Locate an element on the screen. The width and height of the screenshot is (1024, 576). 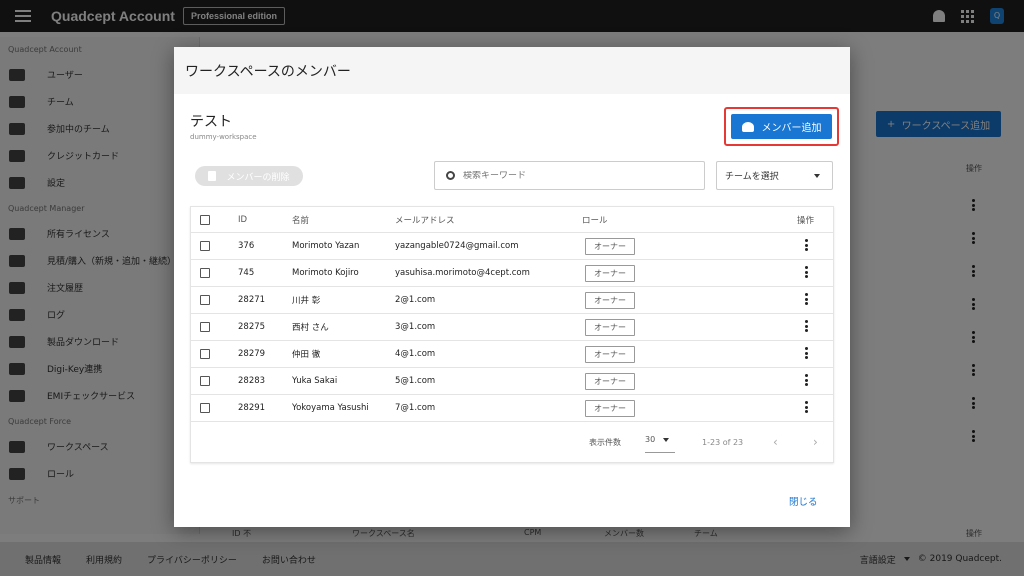
row-name: Morimoto Kojiro is located at coordinates (325, 273).